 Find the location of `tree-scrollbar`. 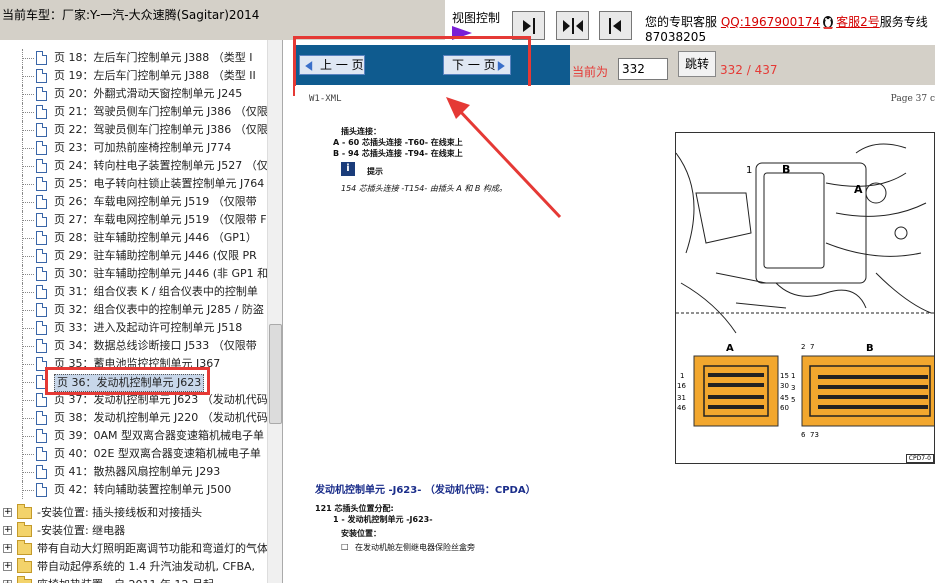

tree-scrollbar is located at coordinates (274, 311).